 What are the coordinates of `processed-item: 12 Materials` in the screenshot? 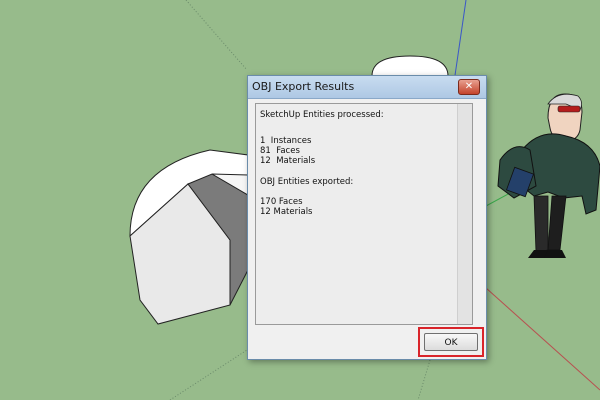 It's located at (288, 161).